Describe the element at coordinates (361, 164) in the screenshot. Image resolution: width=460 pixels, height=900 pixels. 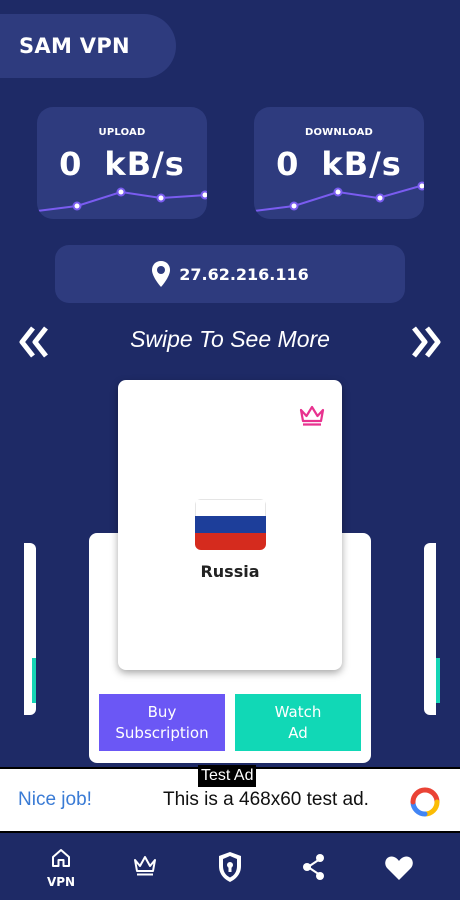
I see `download-unit: kB/s` at that location.